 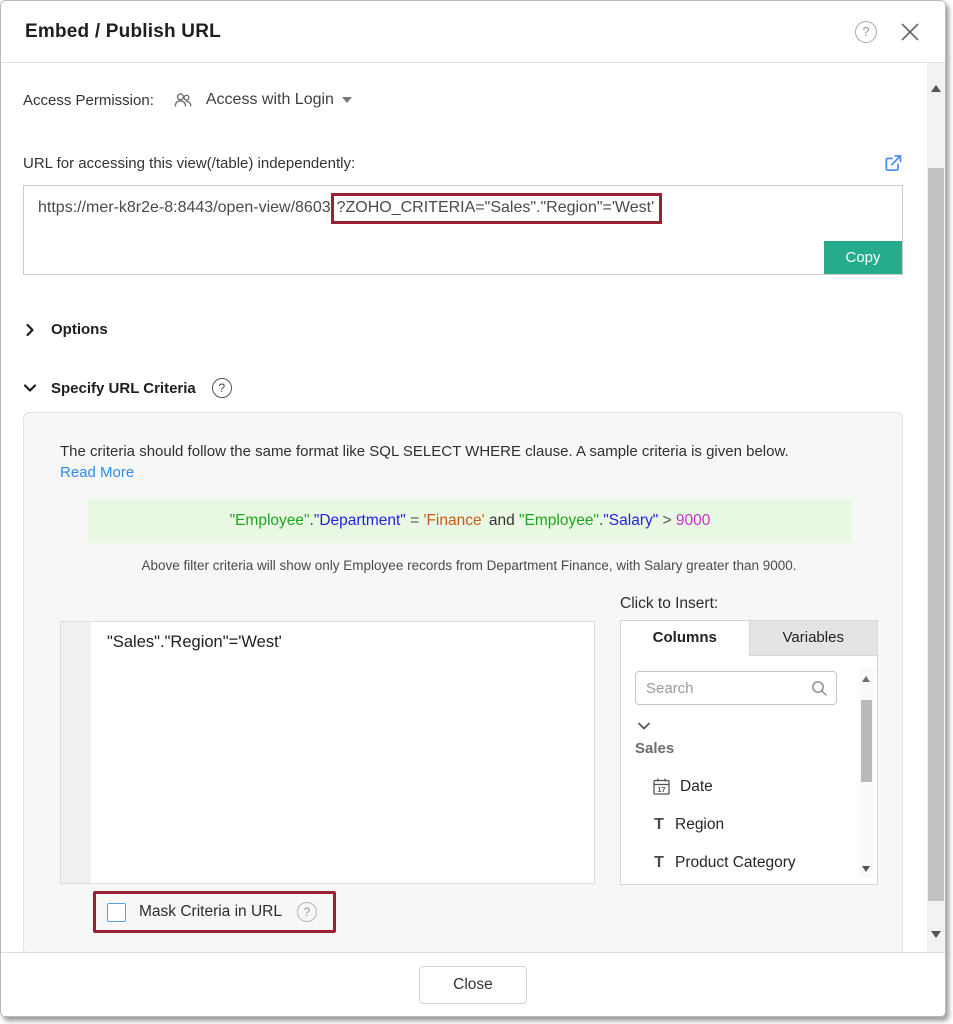 I want to click on columns-list-panel: Sales 17 Date, so click(x=749, y=770).